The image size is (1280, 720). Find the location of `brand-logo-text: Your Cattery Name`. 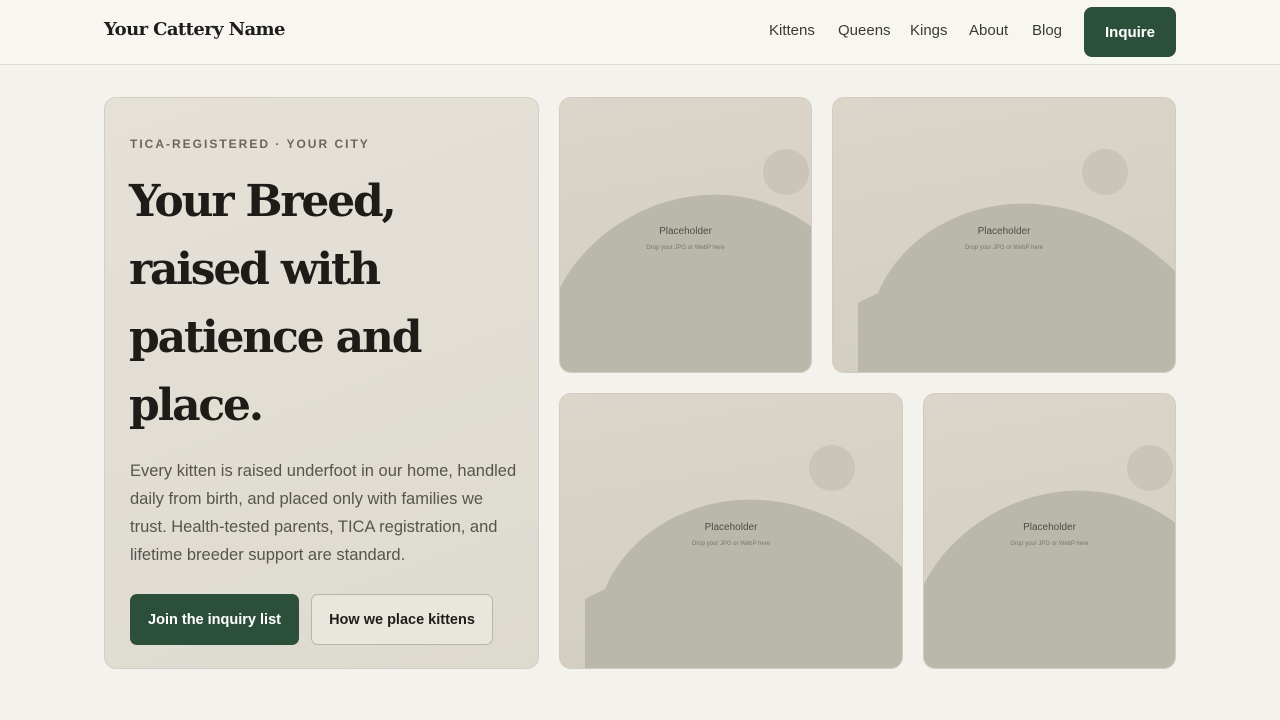

brand-logo-text: Your Cattery Name is located at coordinates (194, 29).